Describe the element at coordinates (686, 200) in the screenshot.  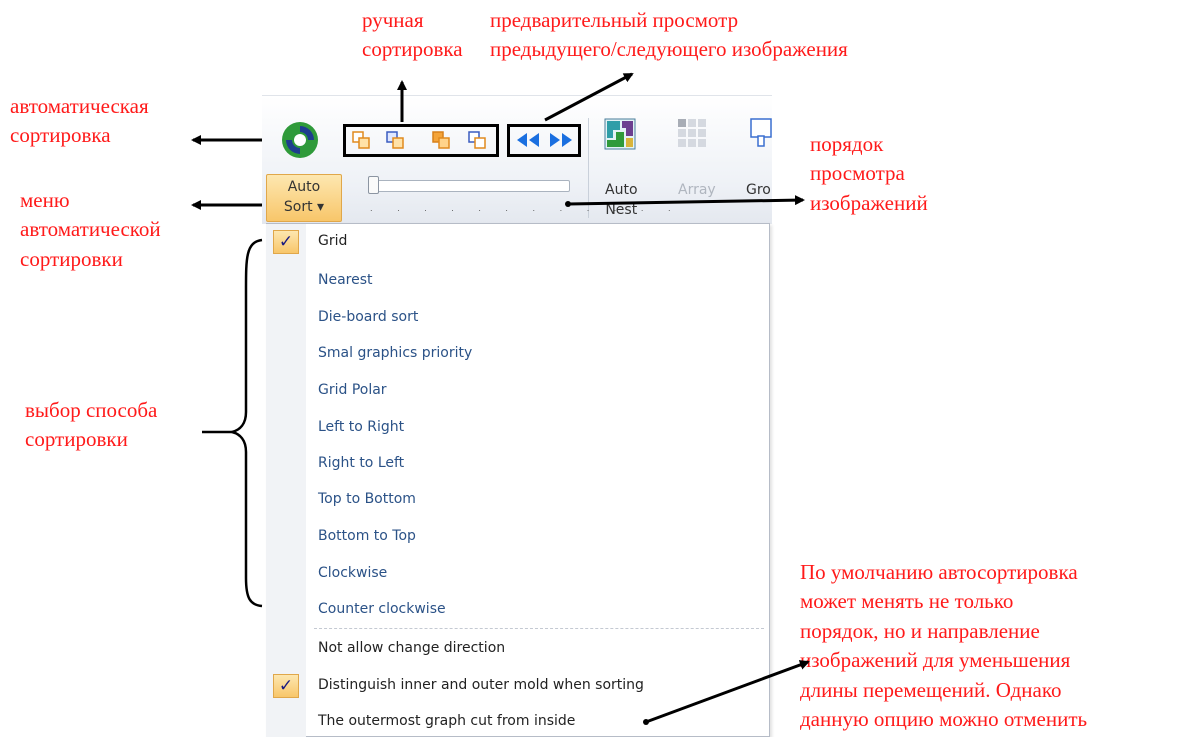
I see `arrow-view-order` at that location.